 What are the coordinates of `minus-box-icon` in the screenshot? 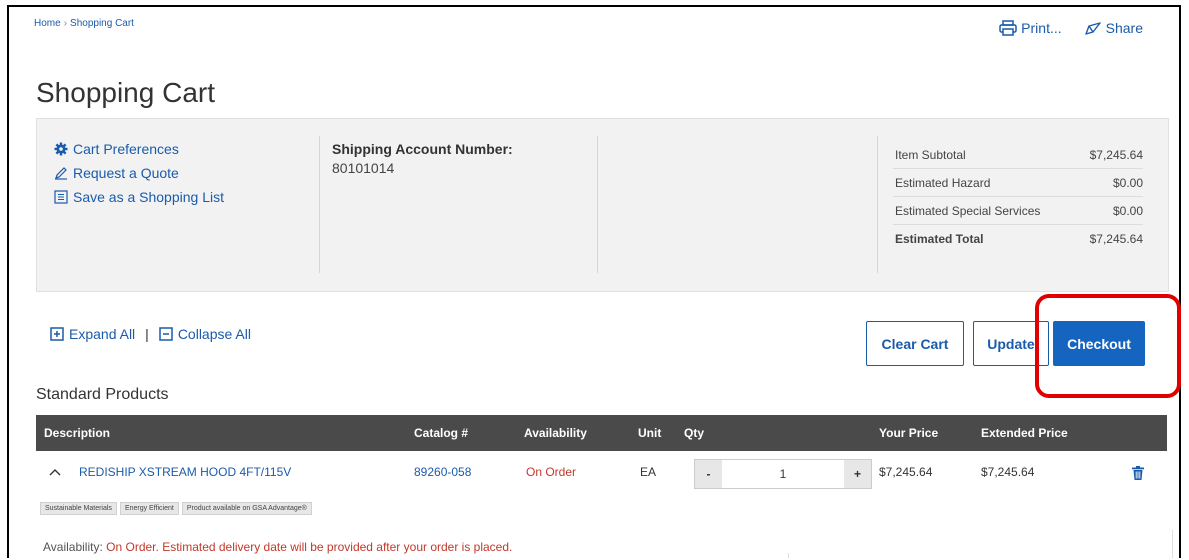 It's located at (166, 334).